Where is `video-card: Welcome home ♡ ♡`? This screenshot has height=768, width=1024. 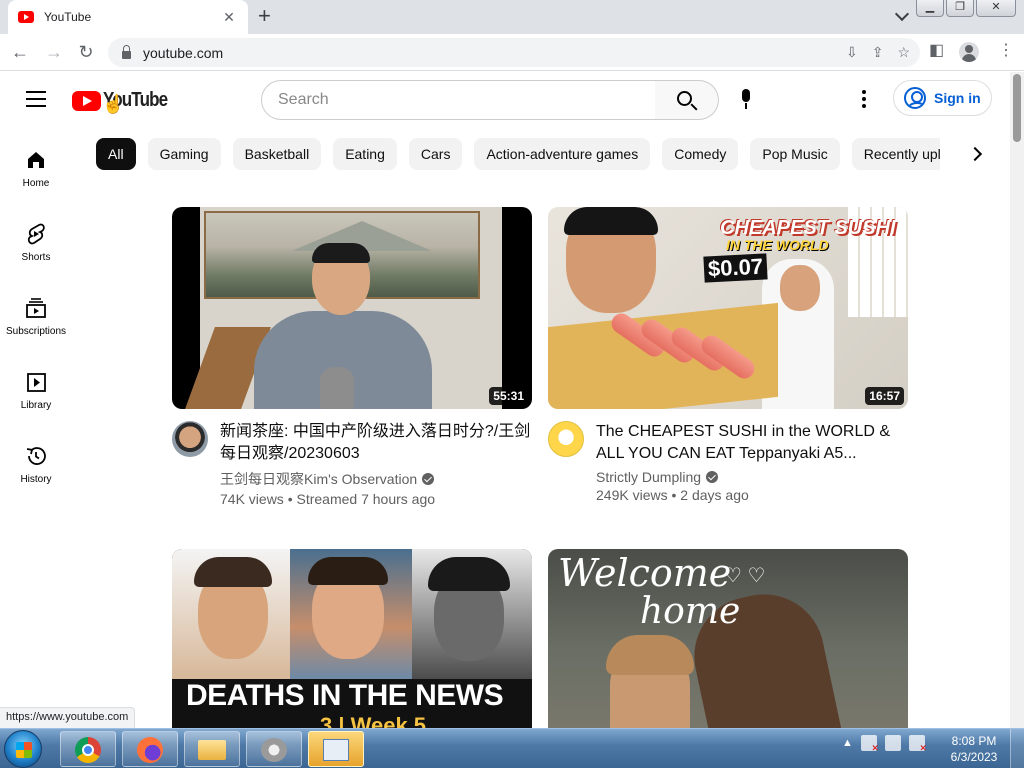
video-card: Welcome home ♡ ♡ is located at coordinates (728, 638).